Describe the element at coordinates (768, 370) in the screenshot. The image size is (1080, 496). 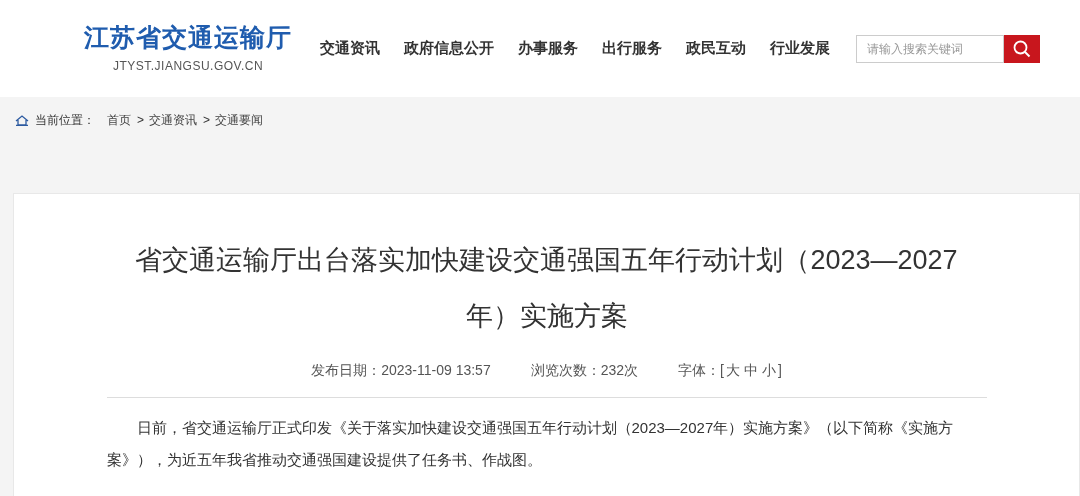
I see `font-size-link: 小` at that location.